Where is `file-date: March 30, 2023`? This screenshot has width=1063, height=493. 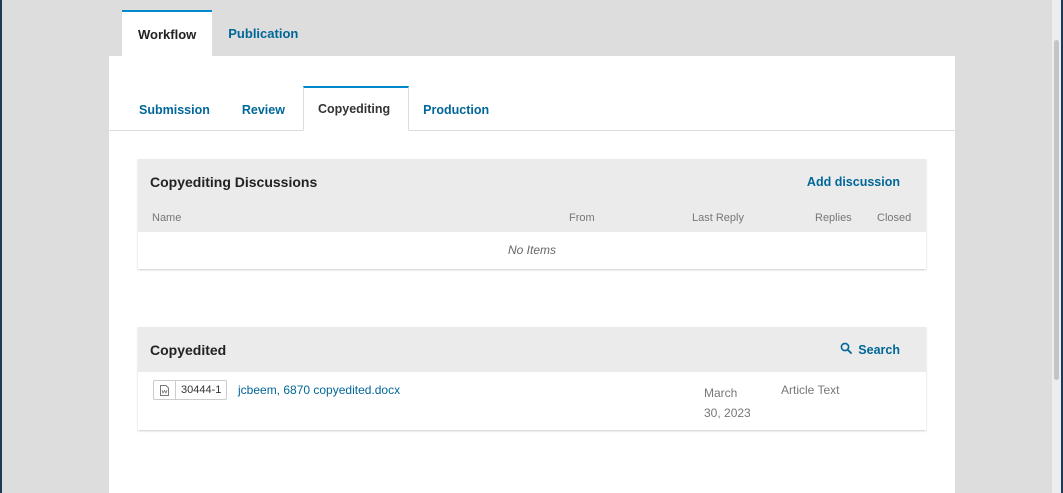 file-date: March 30, 2023 is located at coordinates (727, 403).